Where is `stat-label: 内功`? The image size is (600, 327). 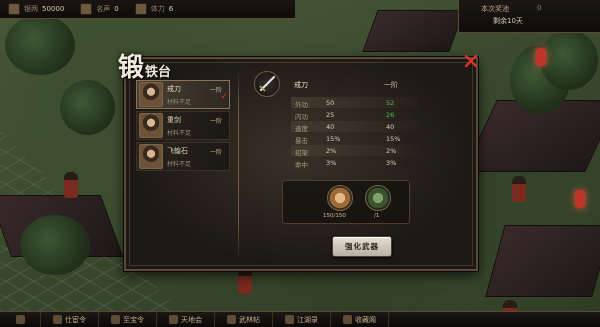 stat-label: 内功 is located at coordinates (301, 117).